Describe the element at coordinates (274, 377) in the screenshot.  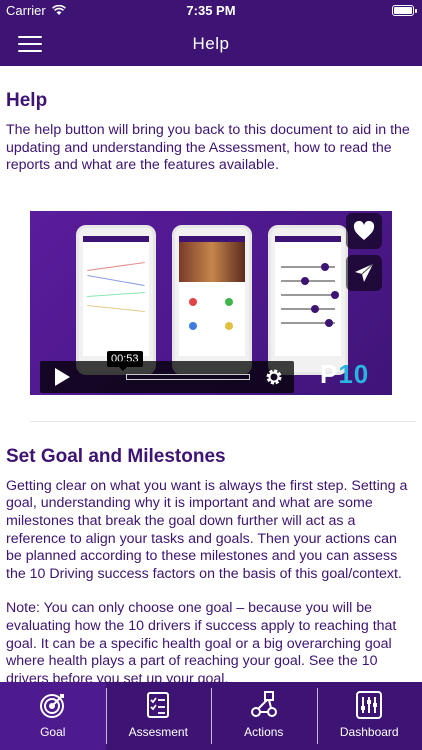
I see `gear-icon` at that location.